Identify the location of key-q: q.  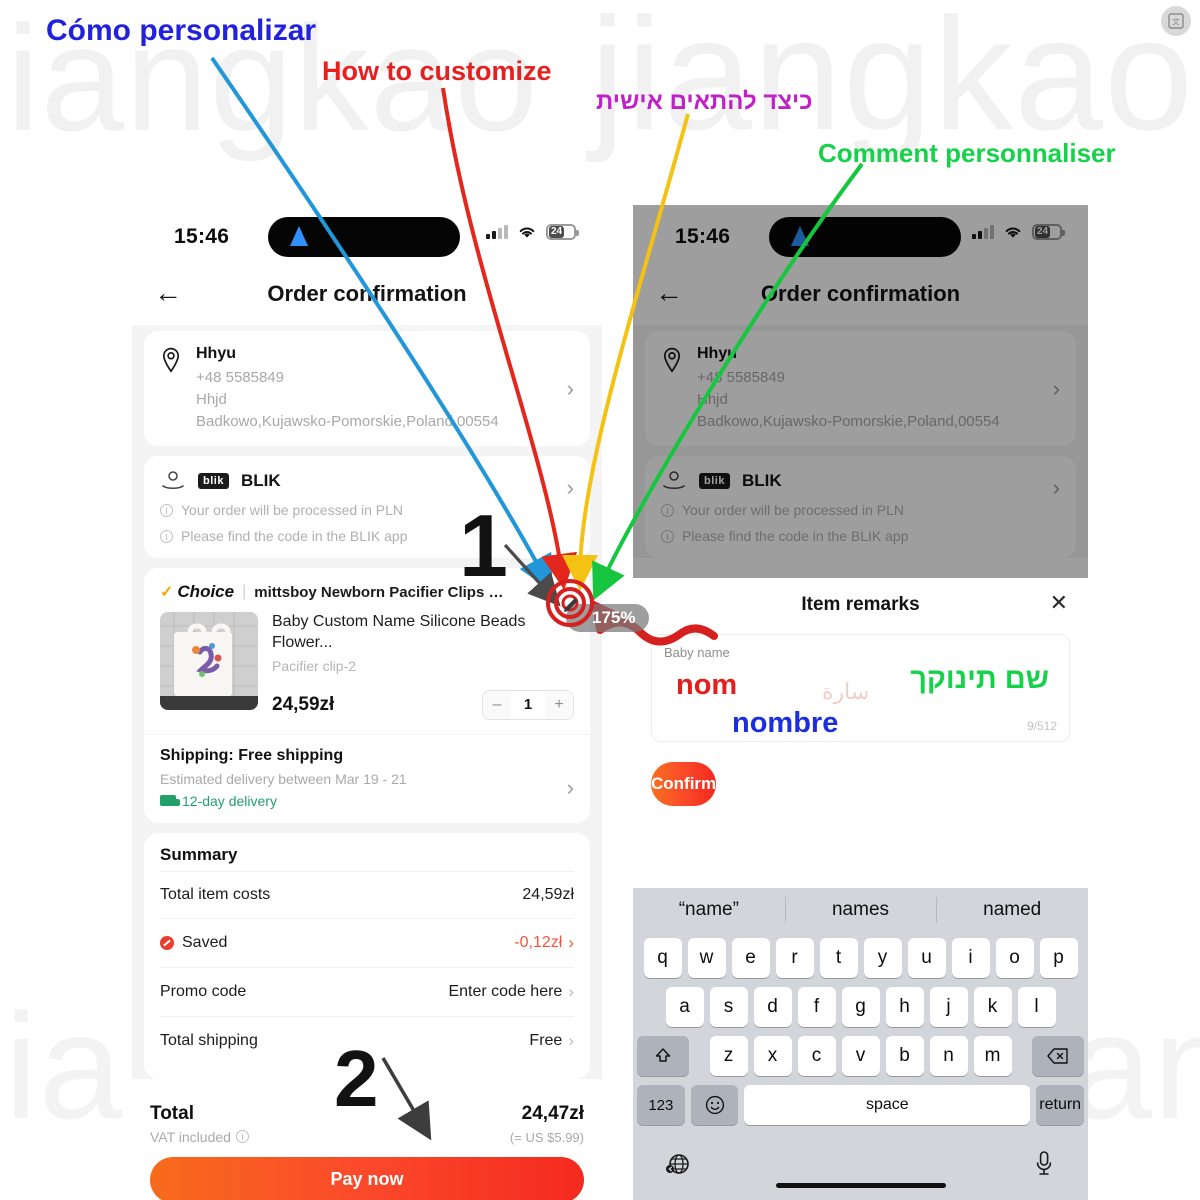
(662, 958).